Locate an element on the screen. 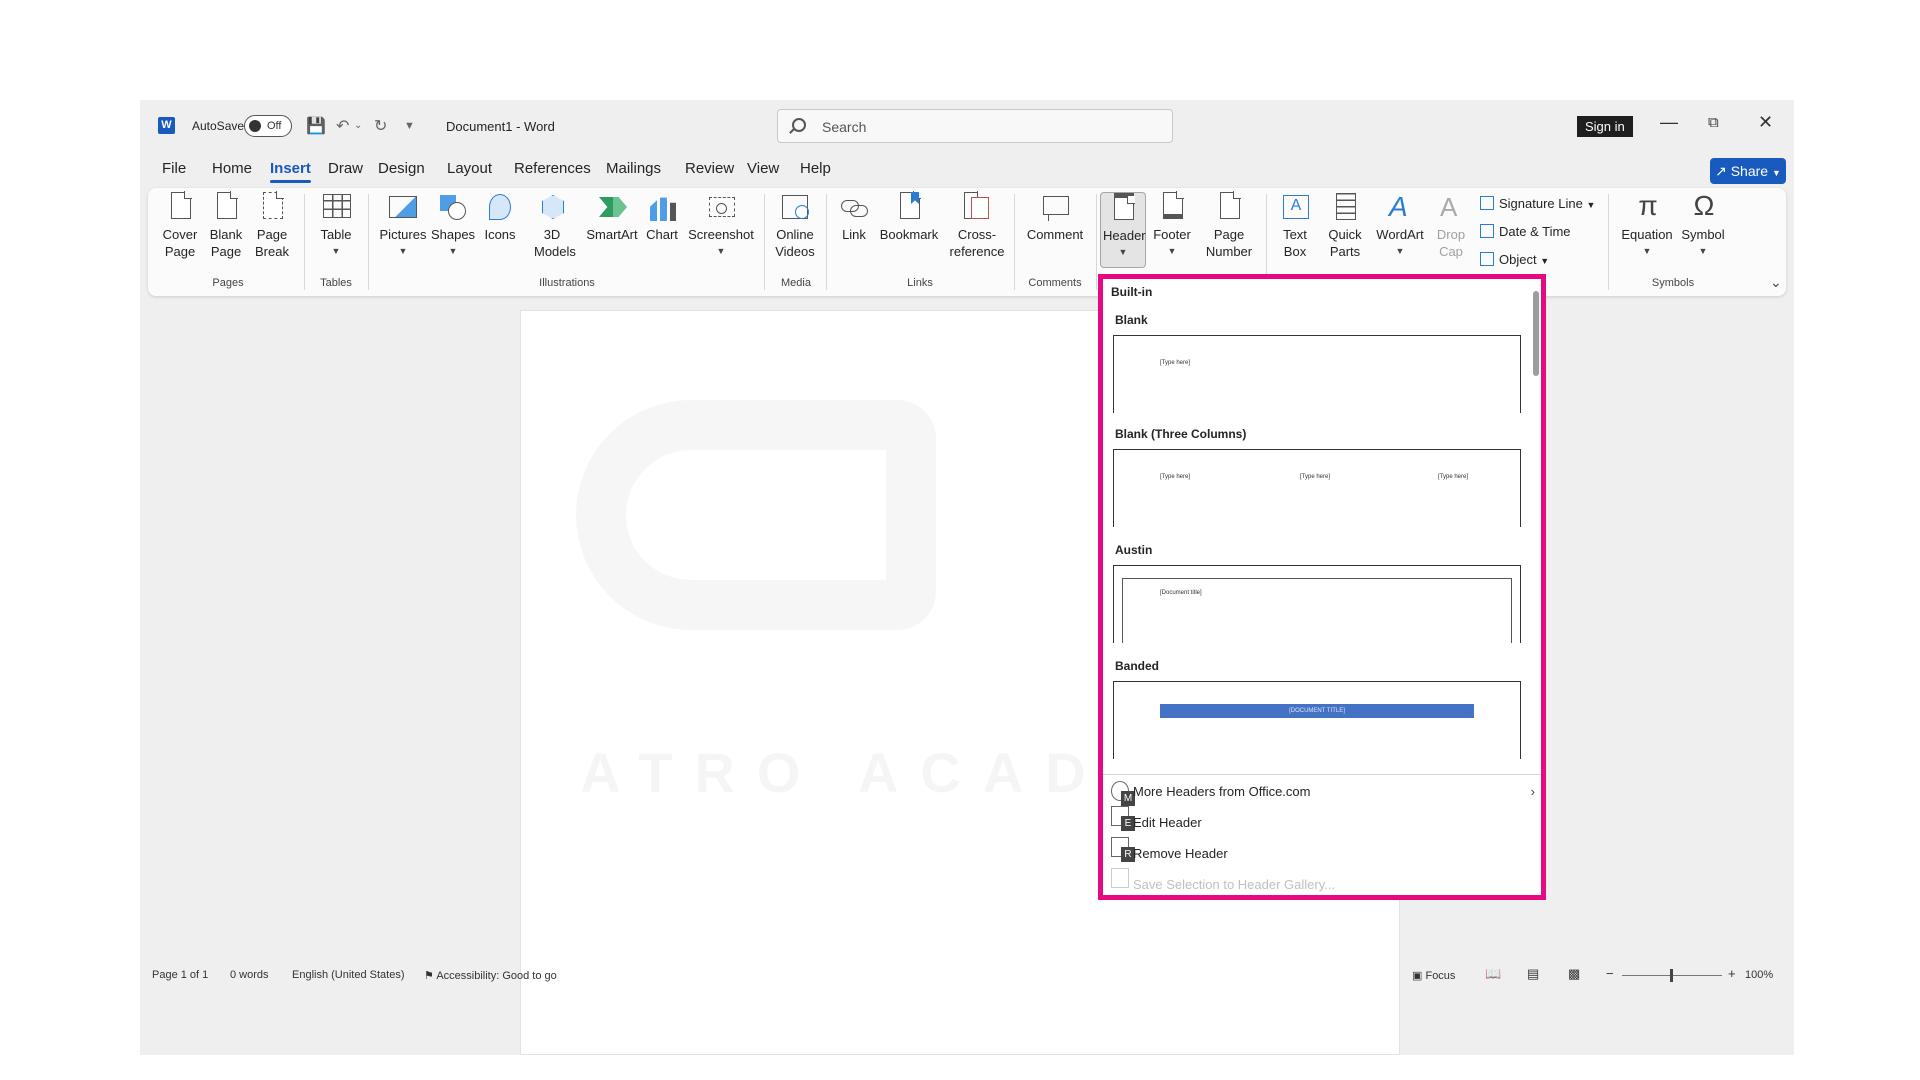  tab-mailings: Mailings is located at coordinates (633, 168).